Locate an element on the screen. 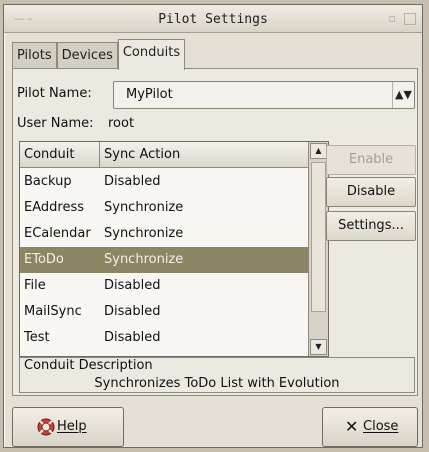  table-row: MailSync Disabled is located at coordinates (164, 312).